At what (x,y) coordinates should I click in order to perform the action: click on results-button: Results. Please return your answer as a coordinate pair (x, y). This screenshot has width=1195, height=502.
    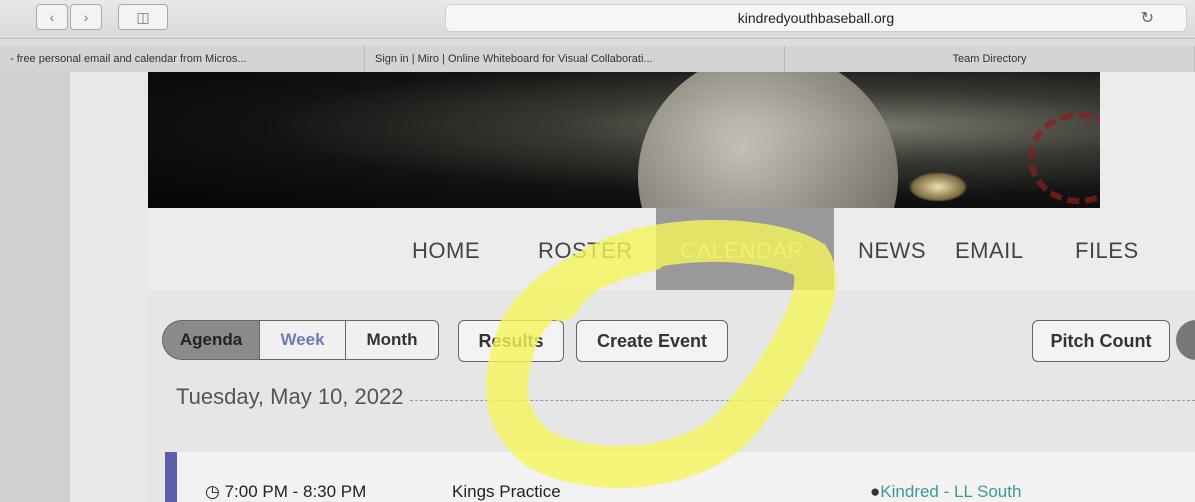
    Looking at the image, I should click on (511, 341).